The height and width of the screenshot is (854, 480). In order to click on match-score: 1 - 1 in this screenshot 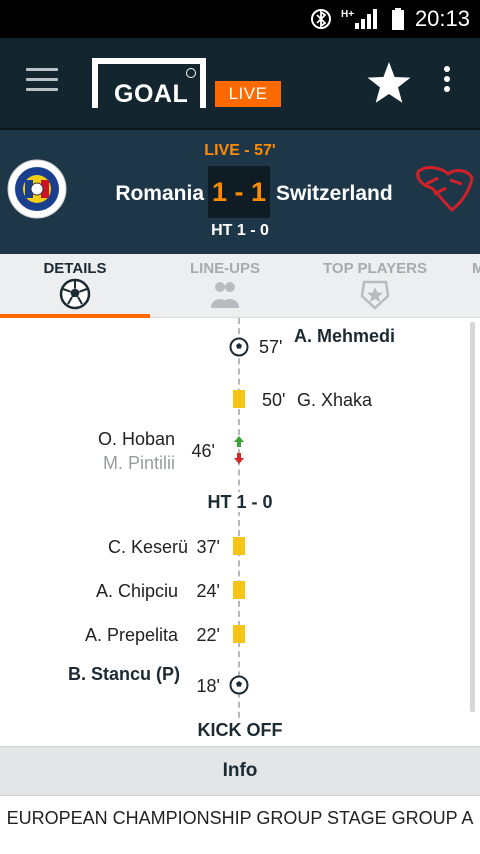, I will do `click(239, 192)`.